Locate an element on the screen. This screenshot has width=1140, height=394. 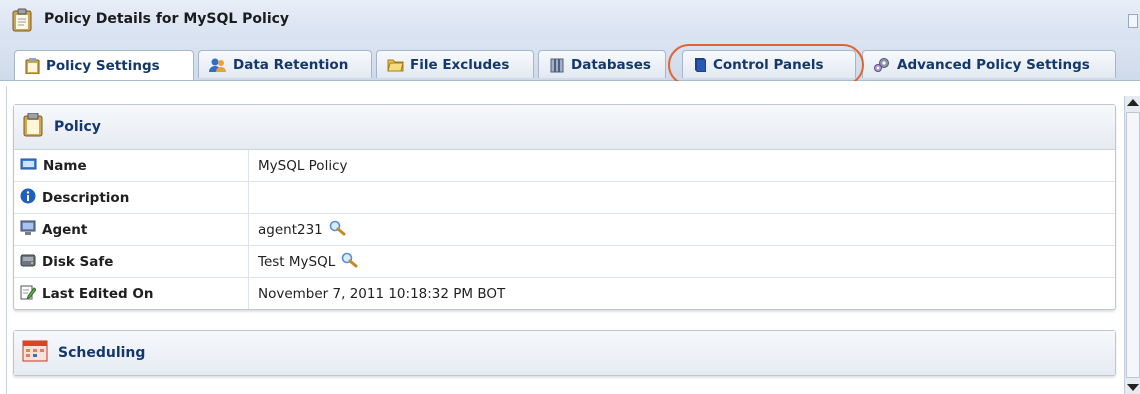
scheduling-panel-header: Scheduling is located at coordinates (564, 353).